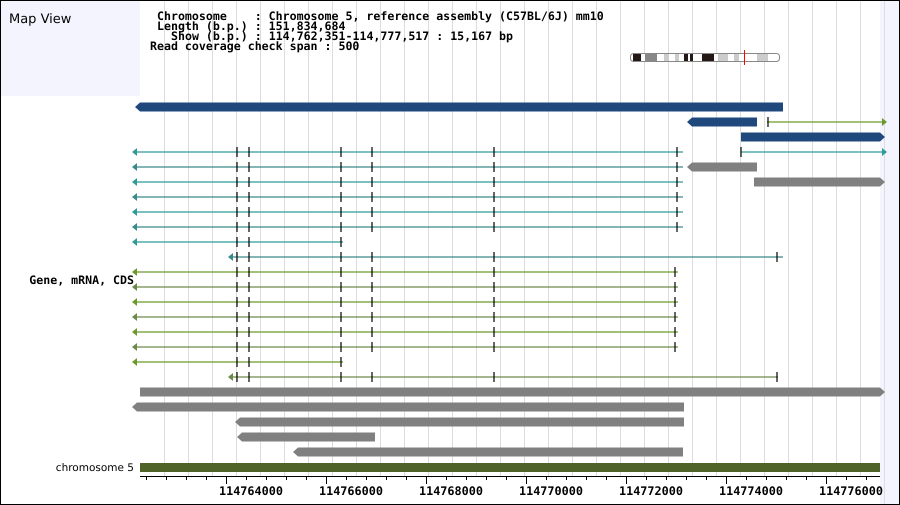 Image resolution: width=900 pixels, height=505 pixels. Describe the element at coordinates (95, 468) in the screenshot. I see `track-label: chromosome 5` at that location.